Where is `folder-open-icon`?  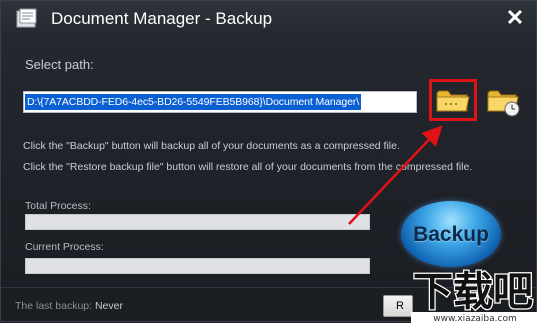 folder-open-icon is located at coordinates (453, 100).